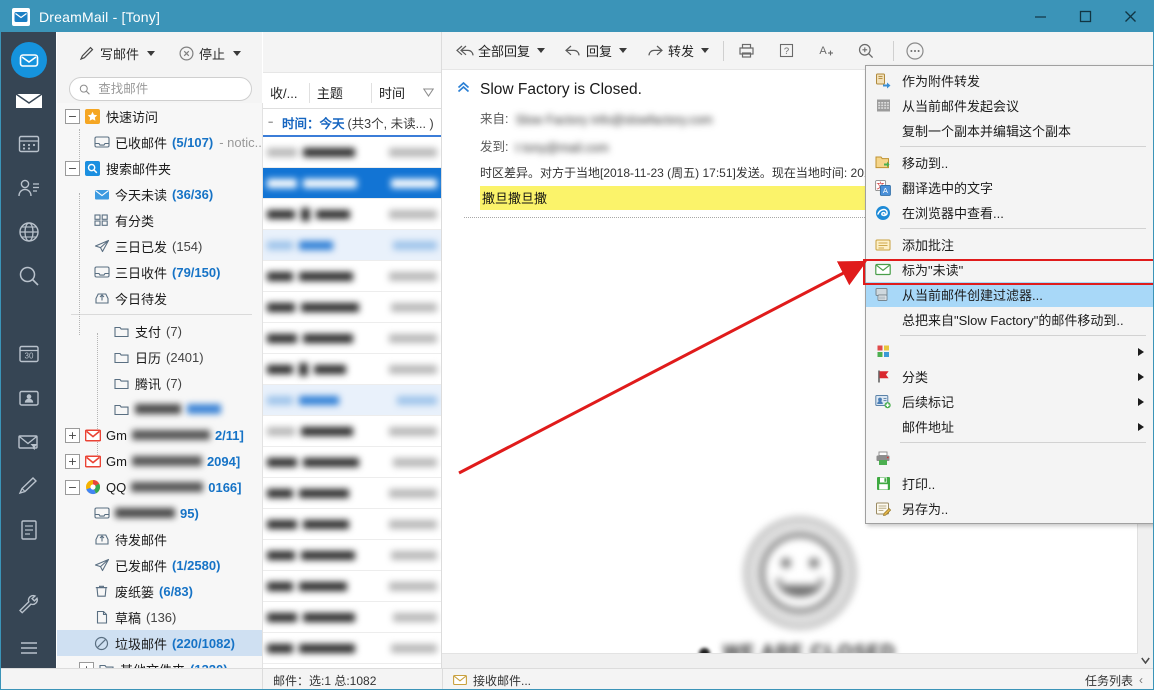 This screenshot has width=1154, height=690. What do you see at coordinates (1009, 244) in the screenshot?
I see `menu-item-add-note: 添加批注` at bounding box center [1009, 244].